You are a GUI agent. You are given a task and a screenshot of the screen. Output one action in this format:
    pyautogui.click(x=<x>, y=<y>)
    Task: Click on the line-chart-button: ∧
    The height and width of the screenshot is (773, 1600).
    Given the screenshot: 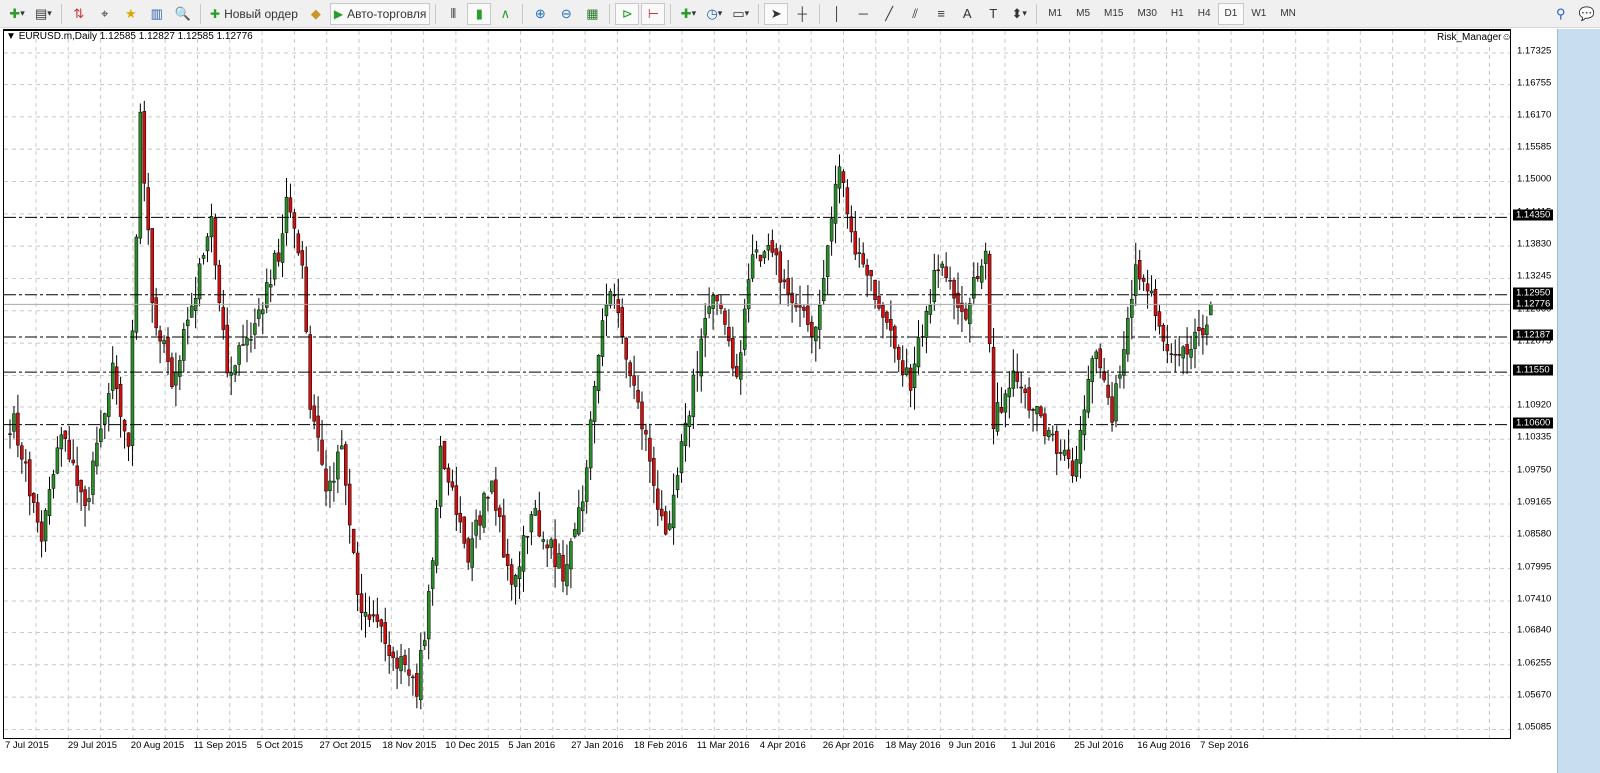 What is the action you would take?
    pyautogui.click(x=505, y=14)
    